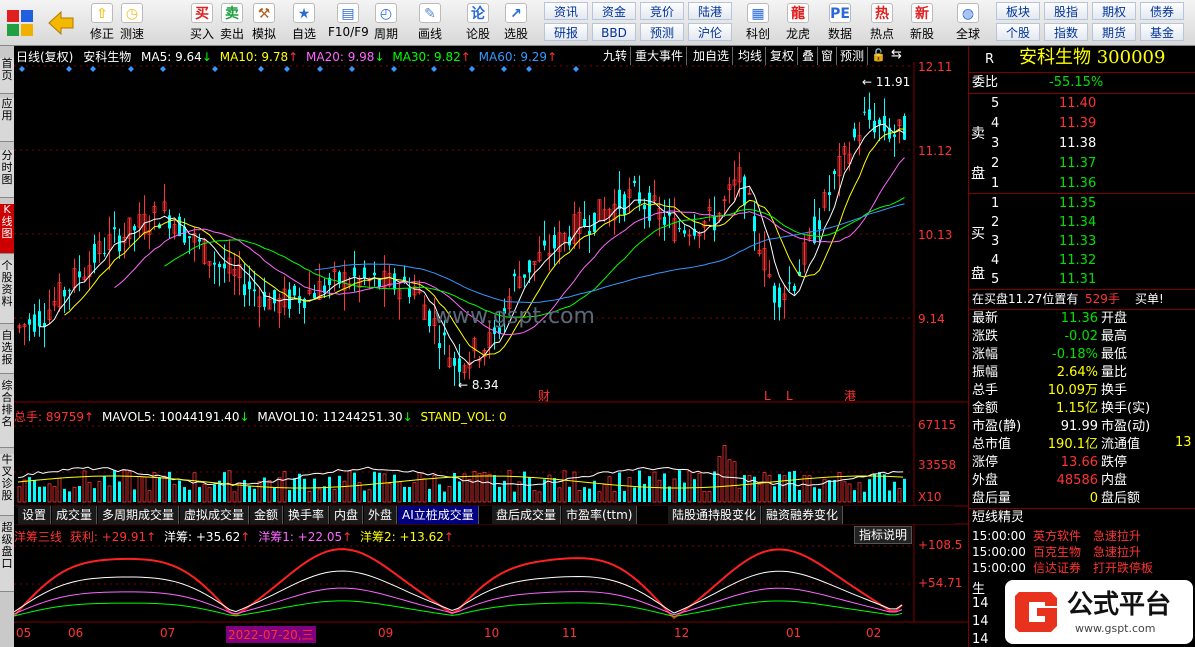 The width and height of the screenshot is (1195, 647). Describe the element at coordinates (1082, 568) in the screenshot. I see `short-item-row: 15:00:00 信达证券 打开跌停板` at that location.